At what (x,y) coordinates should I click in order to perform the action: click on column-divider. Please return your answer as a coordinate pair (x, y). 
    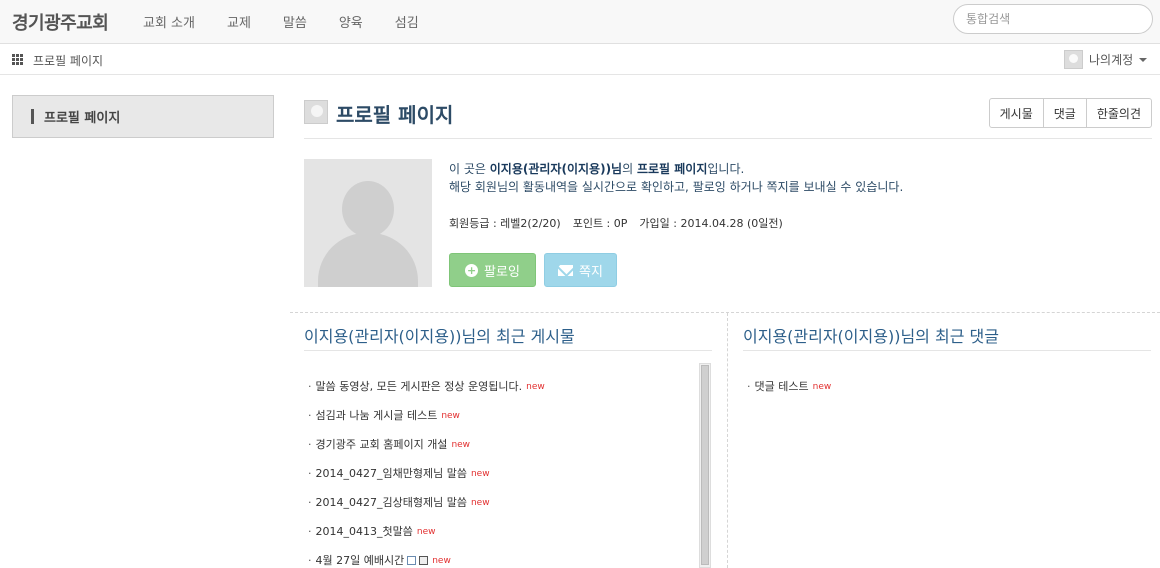
    Looking at the image, I should click on (727, 440).